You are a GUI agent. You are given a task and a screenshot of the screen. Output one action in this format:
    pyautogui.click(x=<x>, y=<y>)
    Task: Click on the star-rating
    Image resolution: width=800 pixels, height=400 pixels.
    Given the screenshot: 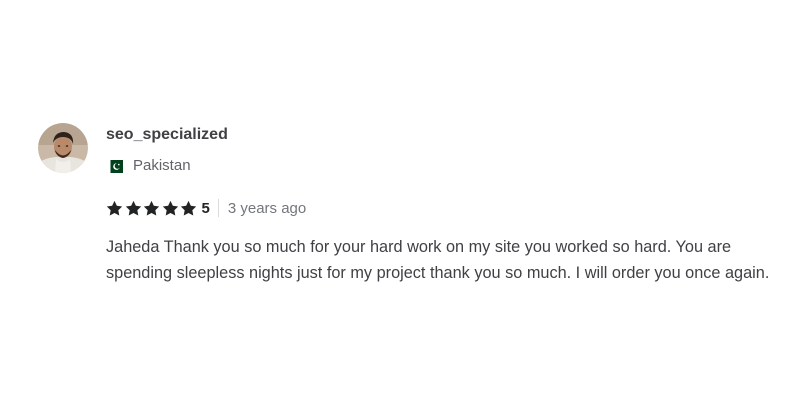 What is the action you would take?
    pyautogui.click(x=152, y=208)
    